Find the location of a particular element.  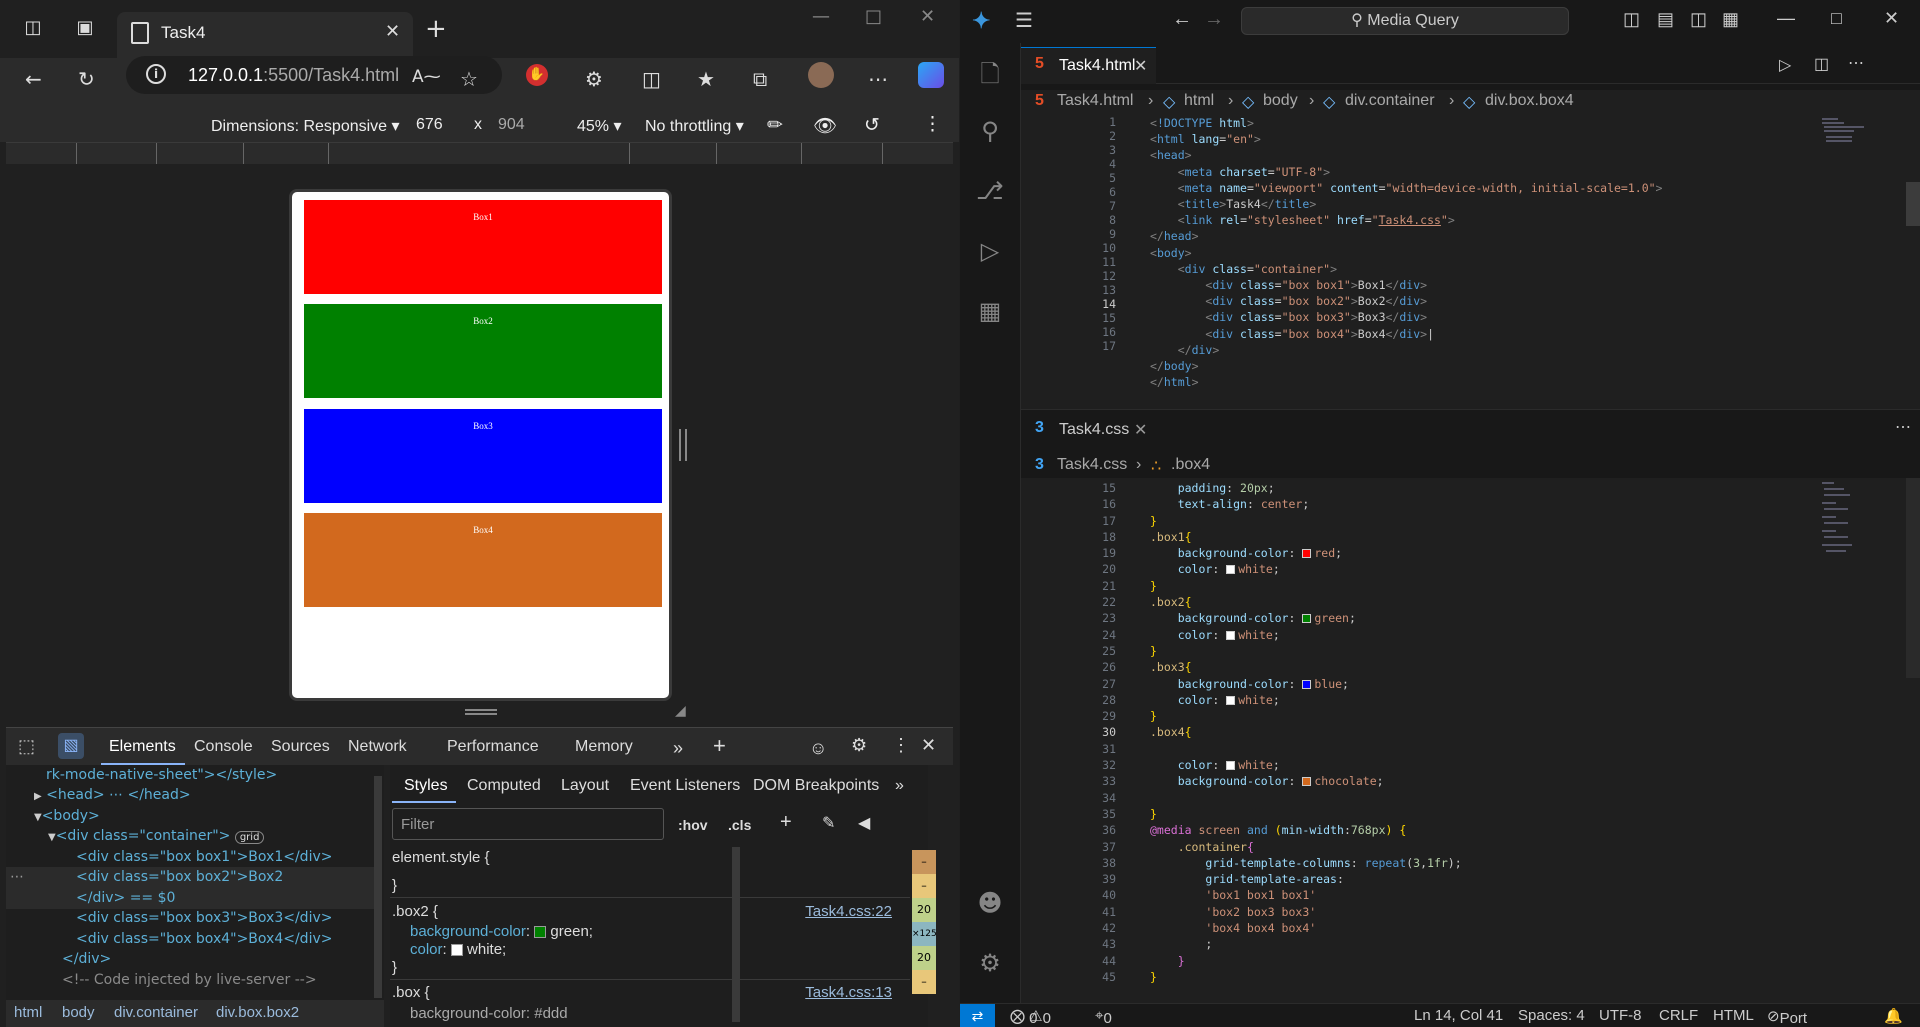

feedback-icon: ☺ is located at coordinates (818, 748).